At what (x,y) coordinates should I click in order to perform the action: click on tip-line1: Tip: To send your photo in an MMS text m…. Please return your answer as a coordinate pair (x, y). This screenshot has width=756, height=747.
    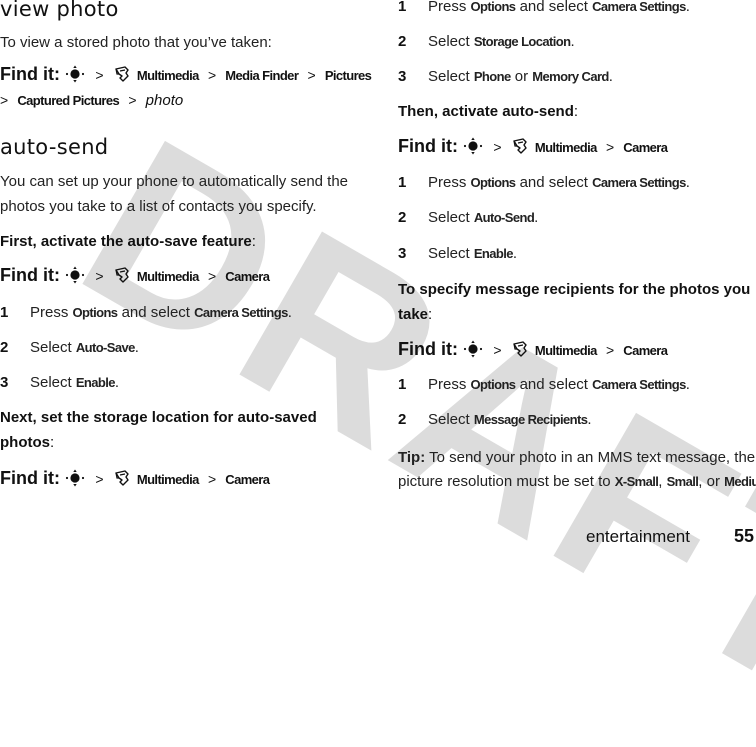
    Looking at the image, I should click on (577, 457).